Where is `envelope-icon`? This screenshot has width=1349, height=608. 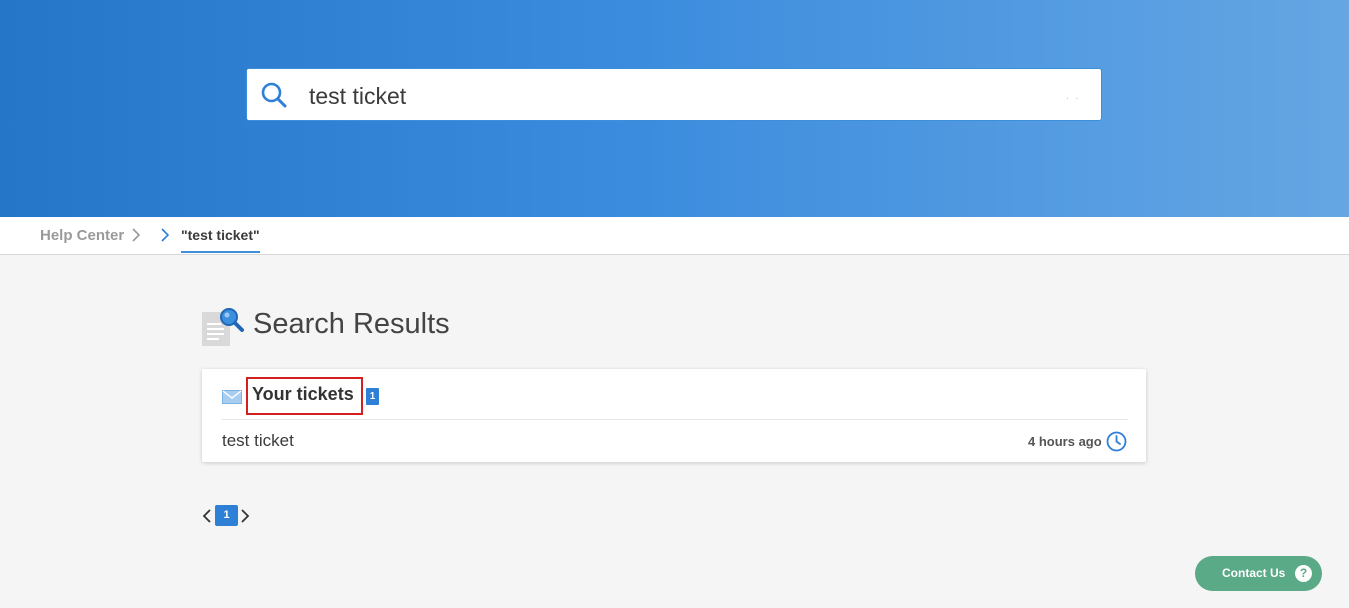 envelope-icon is located at coordinates (232, 397).